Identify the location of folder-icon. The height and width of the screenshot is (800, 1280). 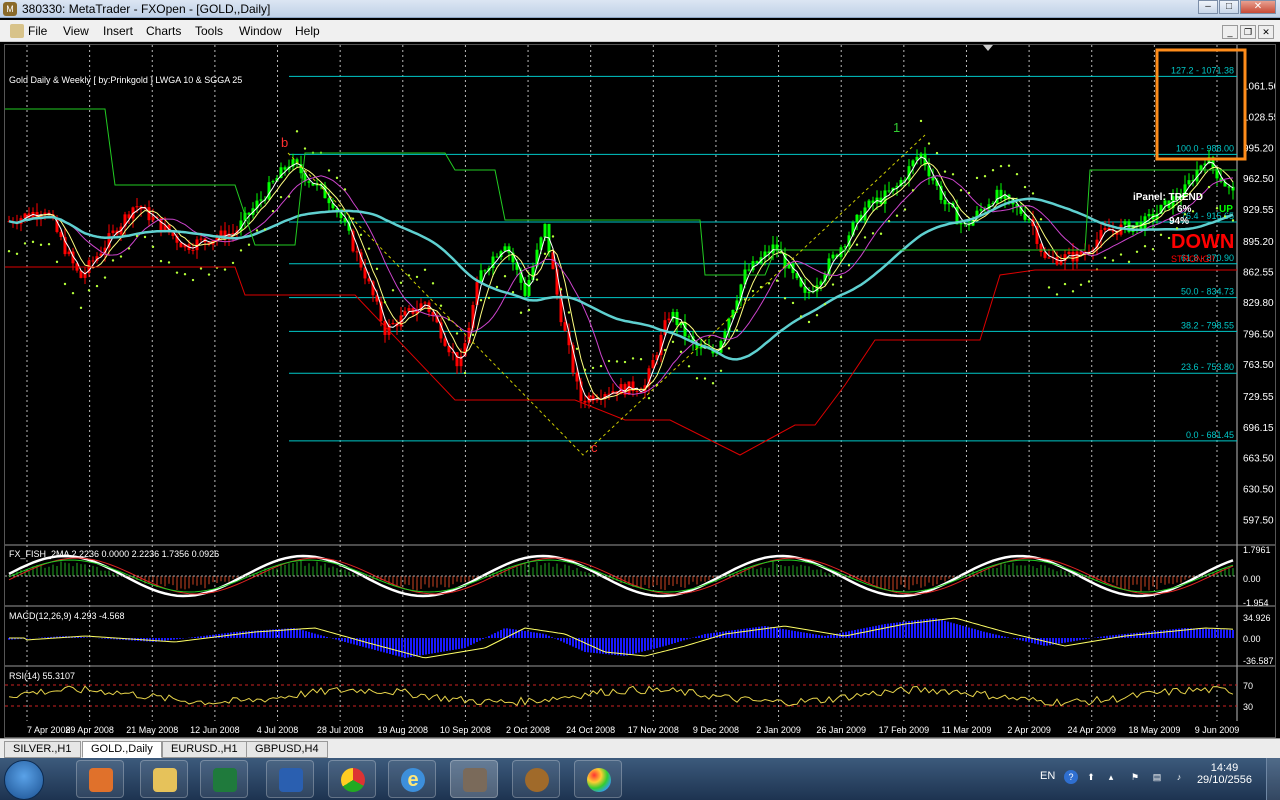
(165, 780).